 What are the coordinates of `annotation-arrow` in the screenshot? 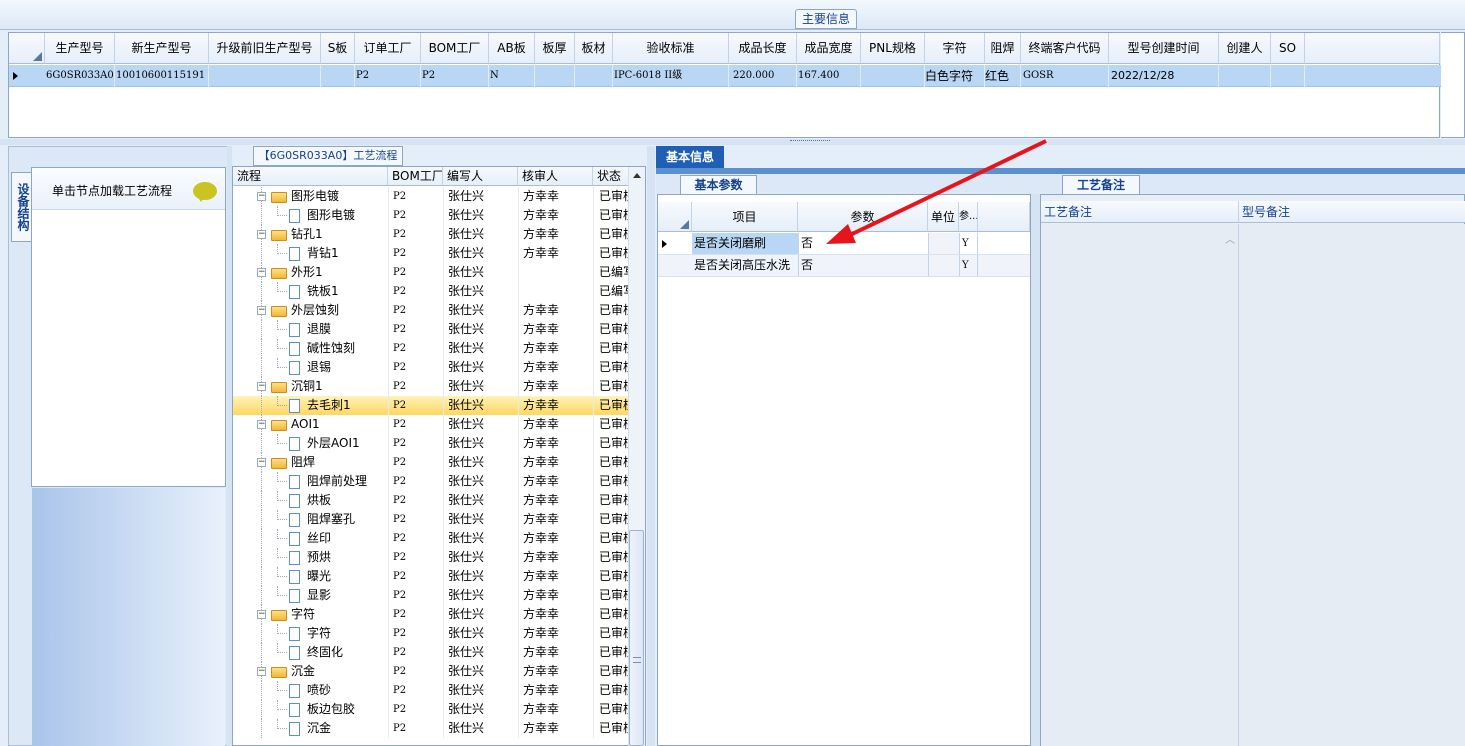 It's located at (936, 191).